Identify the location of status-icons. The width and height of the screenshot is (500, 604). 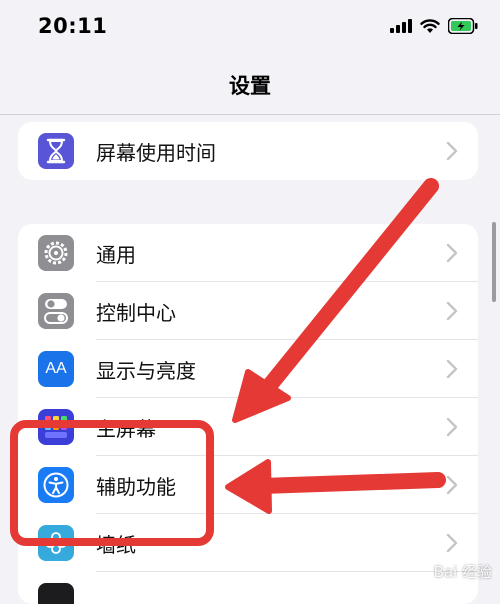
(434, 26).